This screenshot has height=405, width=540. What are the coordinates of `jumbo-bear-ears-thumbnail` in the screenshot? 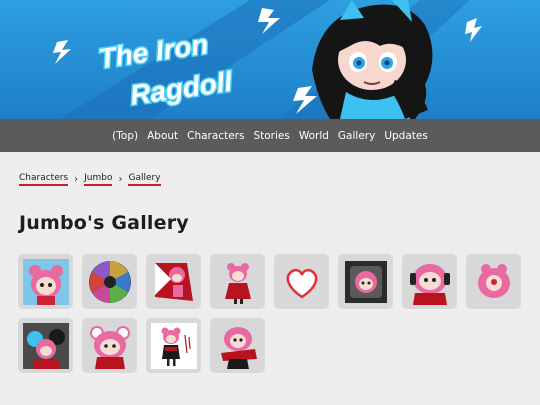 It's located at (109, 347).